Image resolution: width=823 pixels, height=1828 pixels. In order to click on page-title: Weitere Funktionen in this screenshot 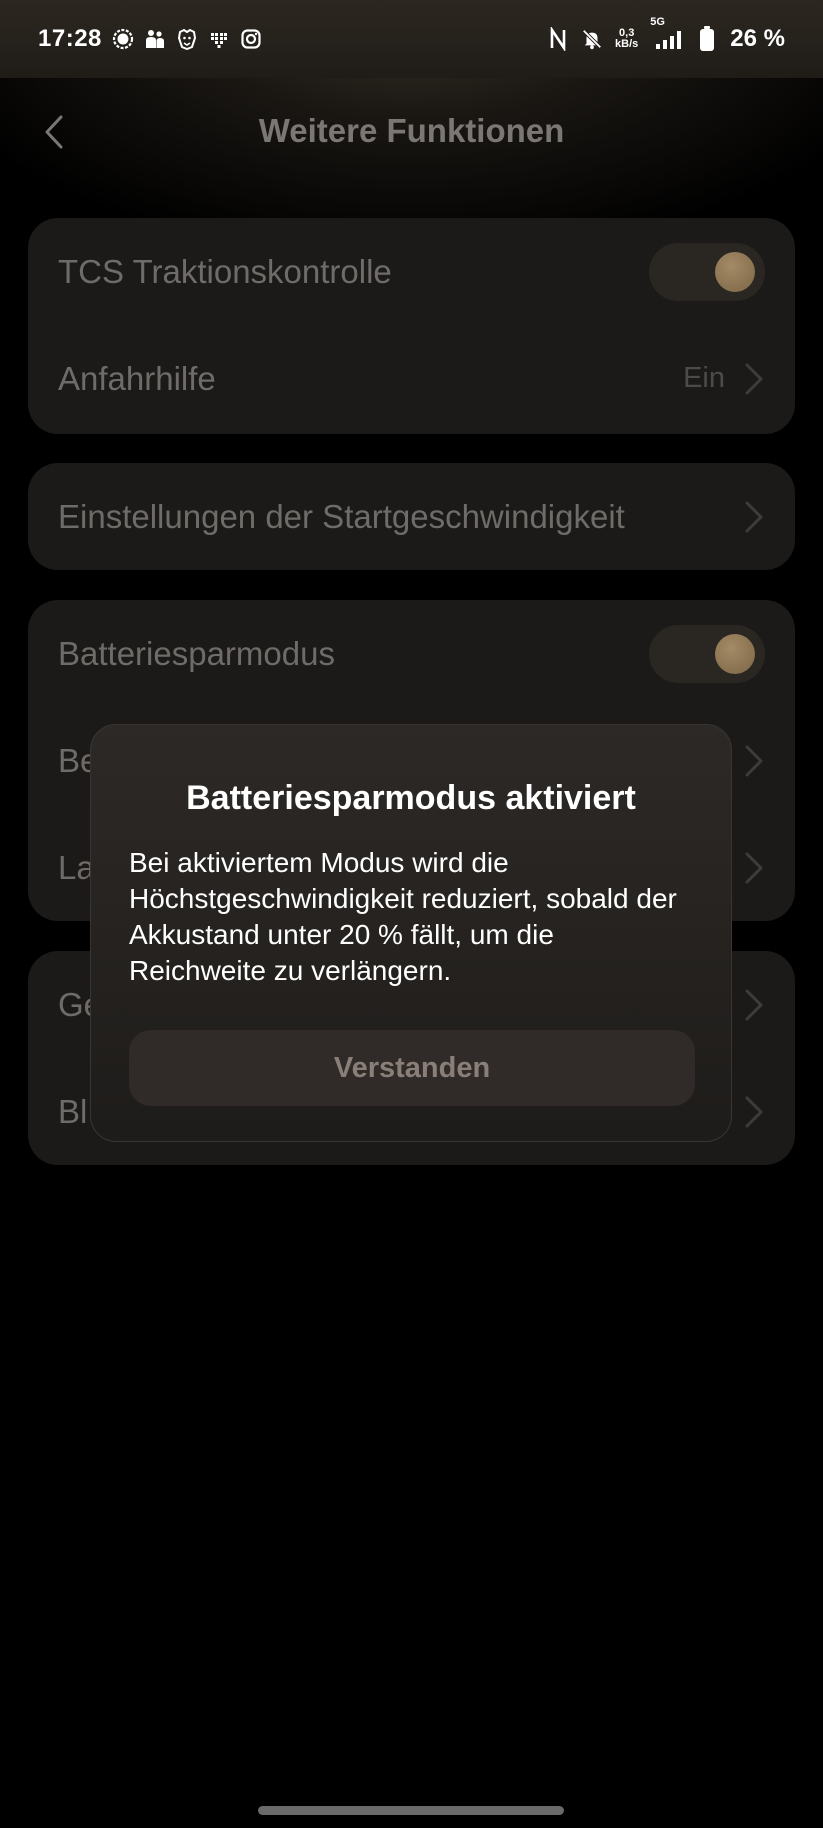, I will do `click(411, 130)`.